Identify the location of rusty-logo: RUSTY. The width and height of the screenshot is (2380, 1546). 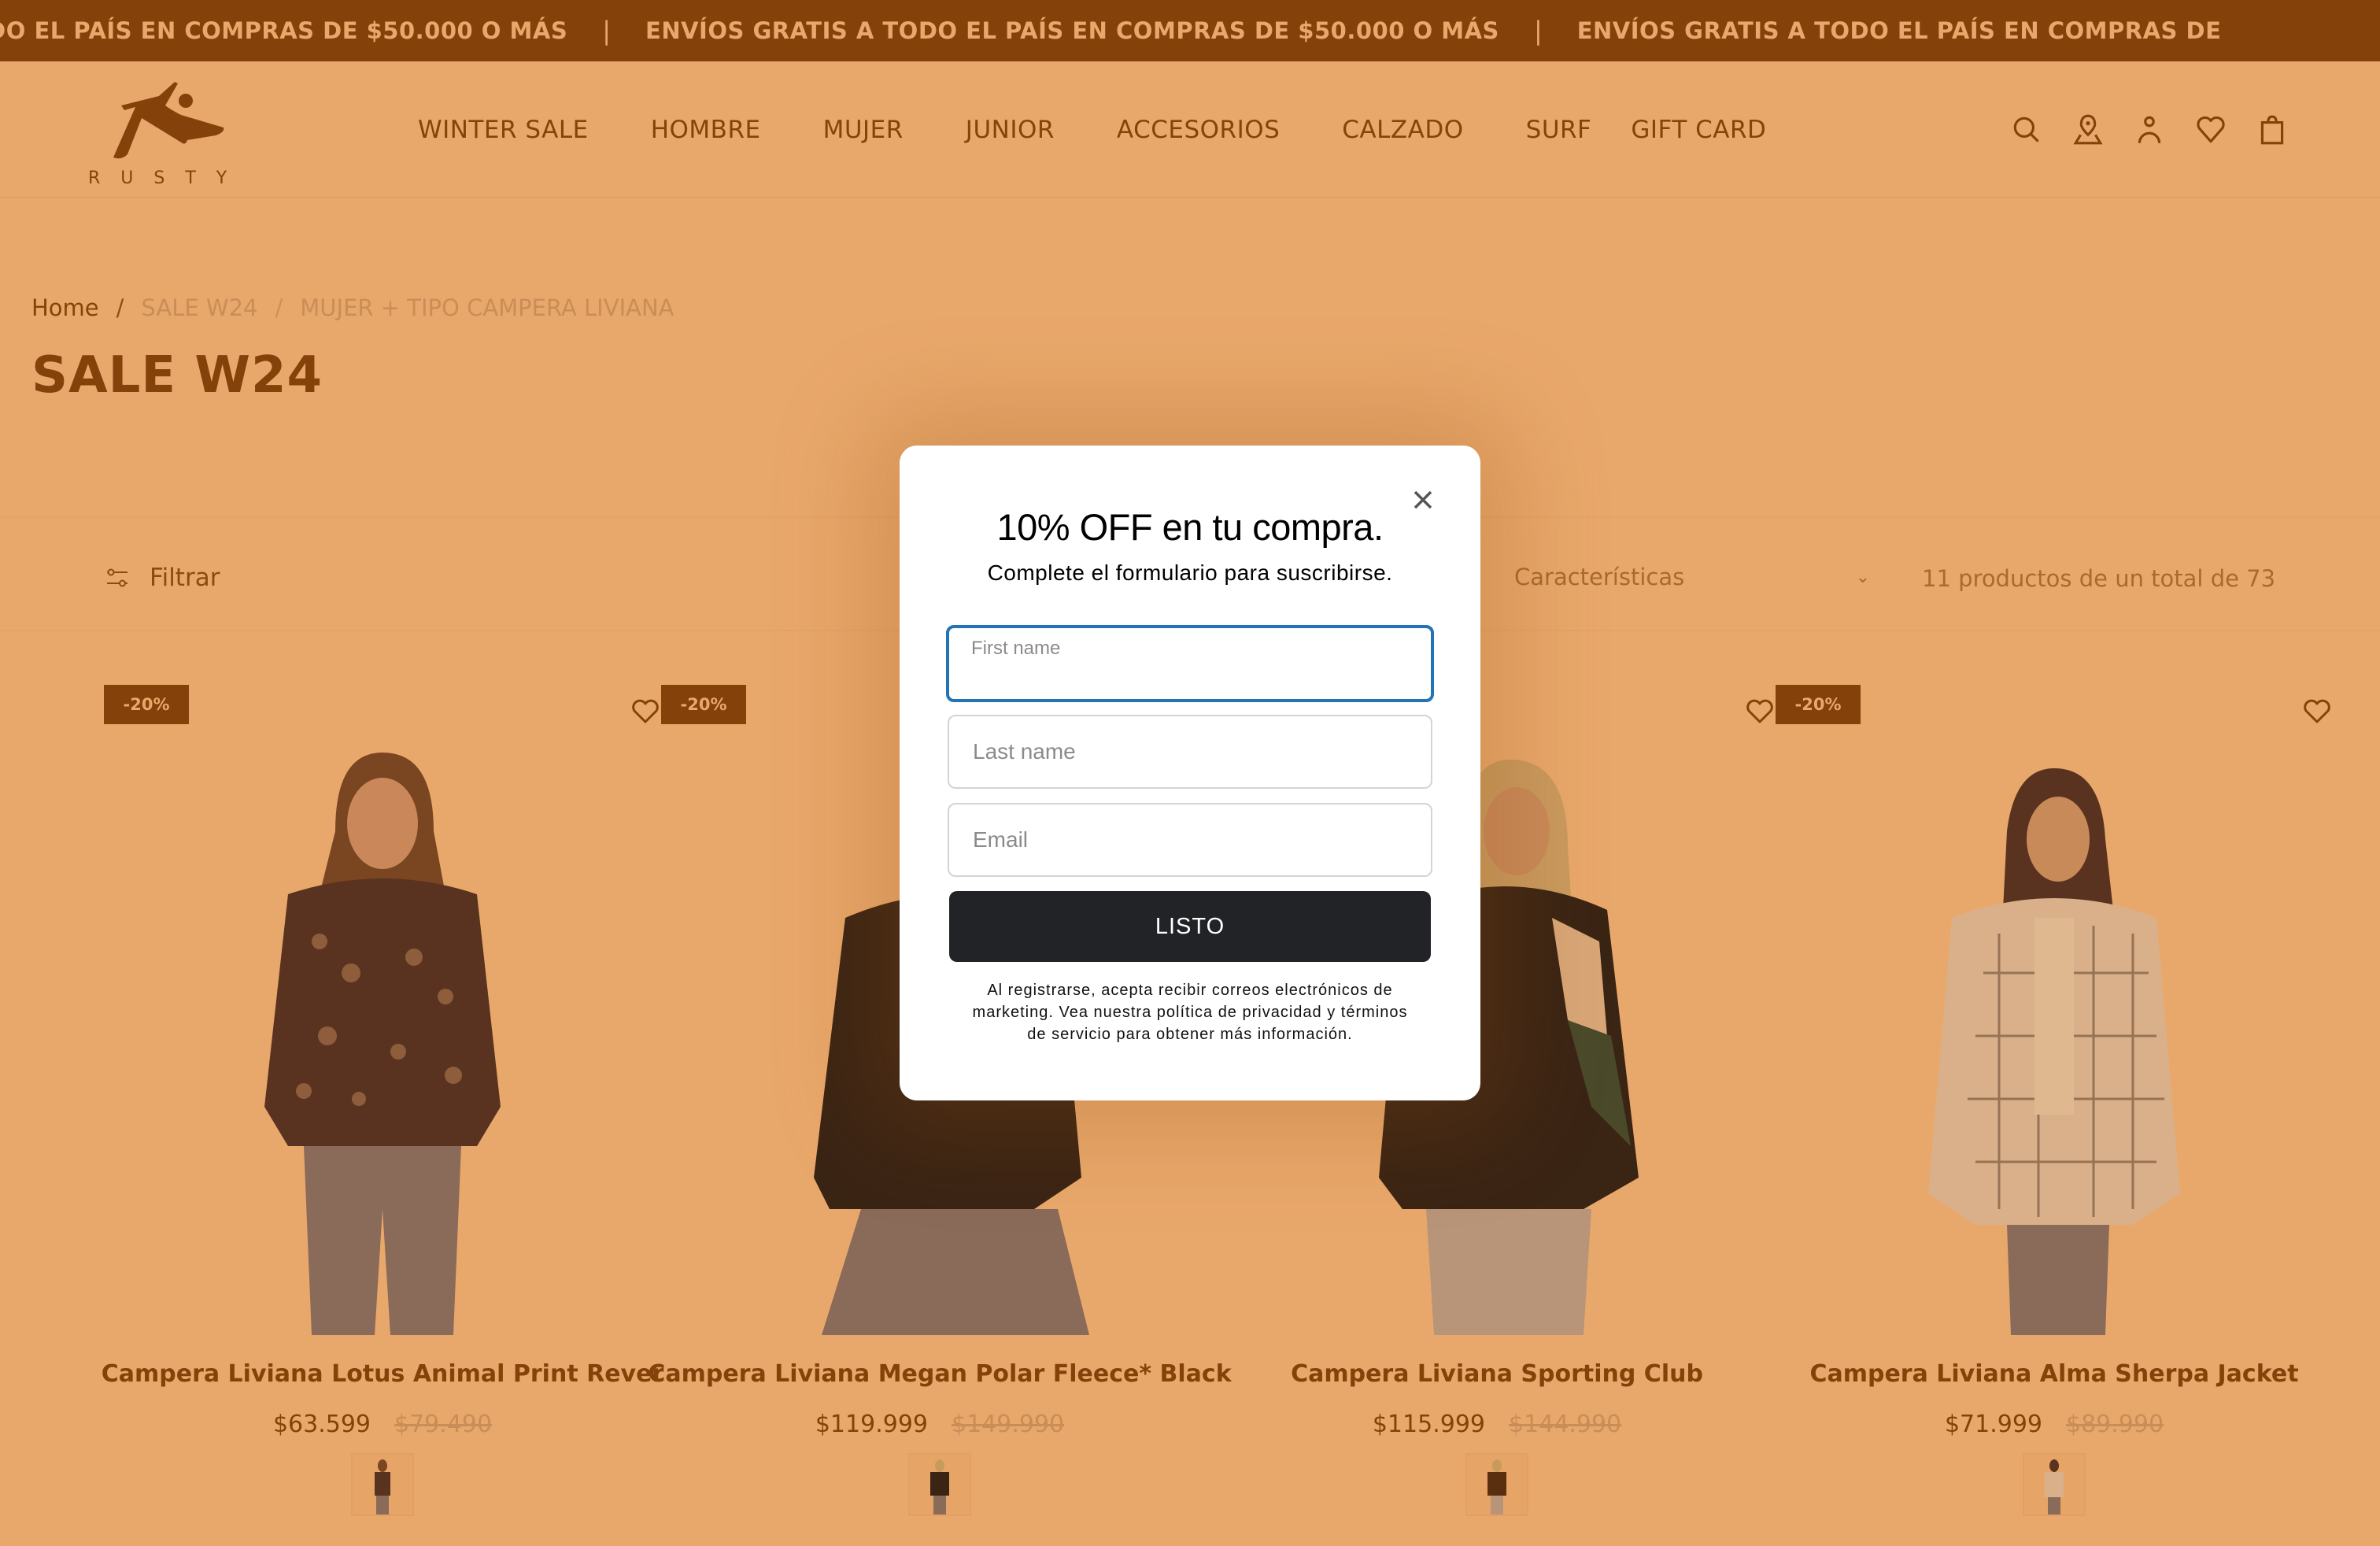
(160, 135).